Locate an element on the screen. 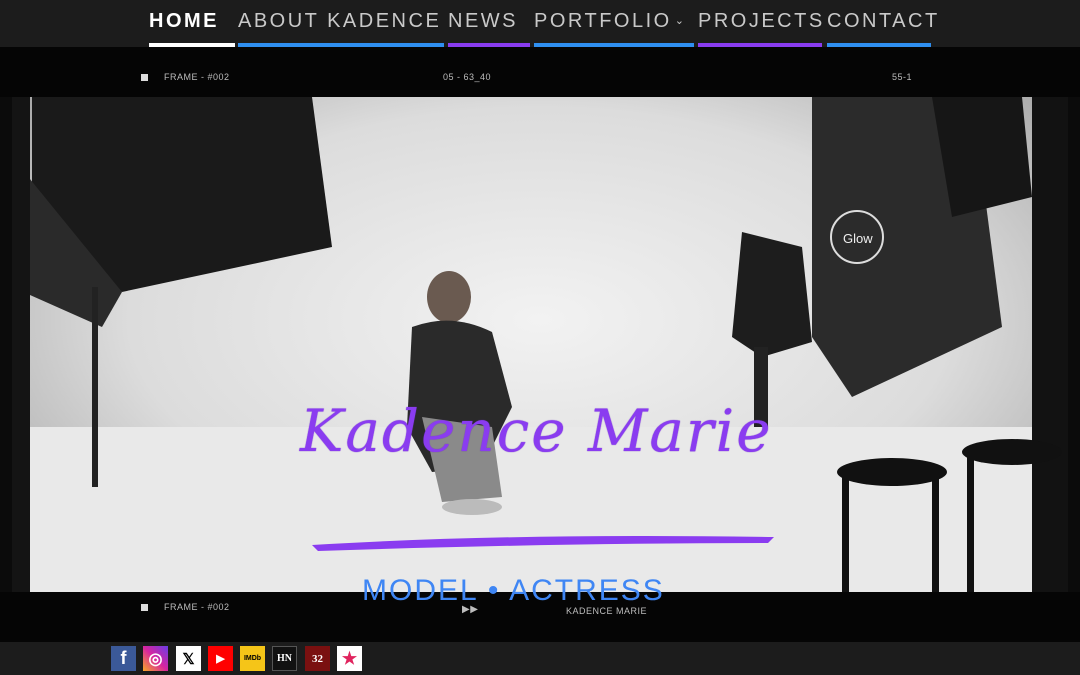 Image resolution: width=1080 pixels, height=675 pixels. stool-seat is located at coordinates (892, 472).